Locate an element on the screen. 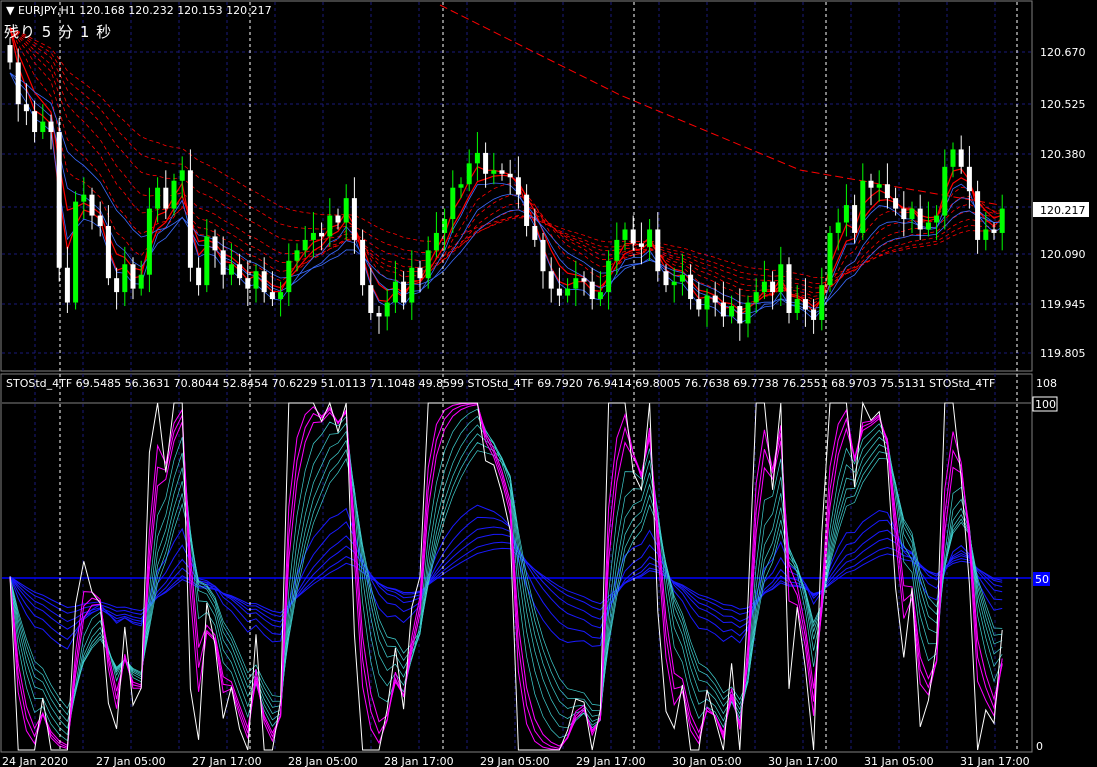 The height and width of the screenshot is (767, 1097). price-tick: 120.670 is located at coordinates (1063, 52).